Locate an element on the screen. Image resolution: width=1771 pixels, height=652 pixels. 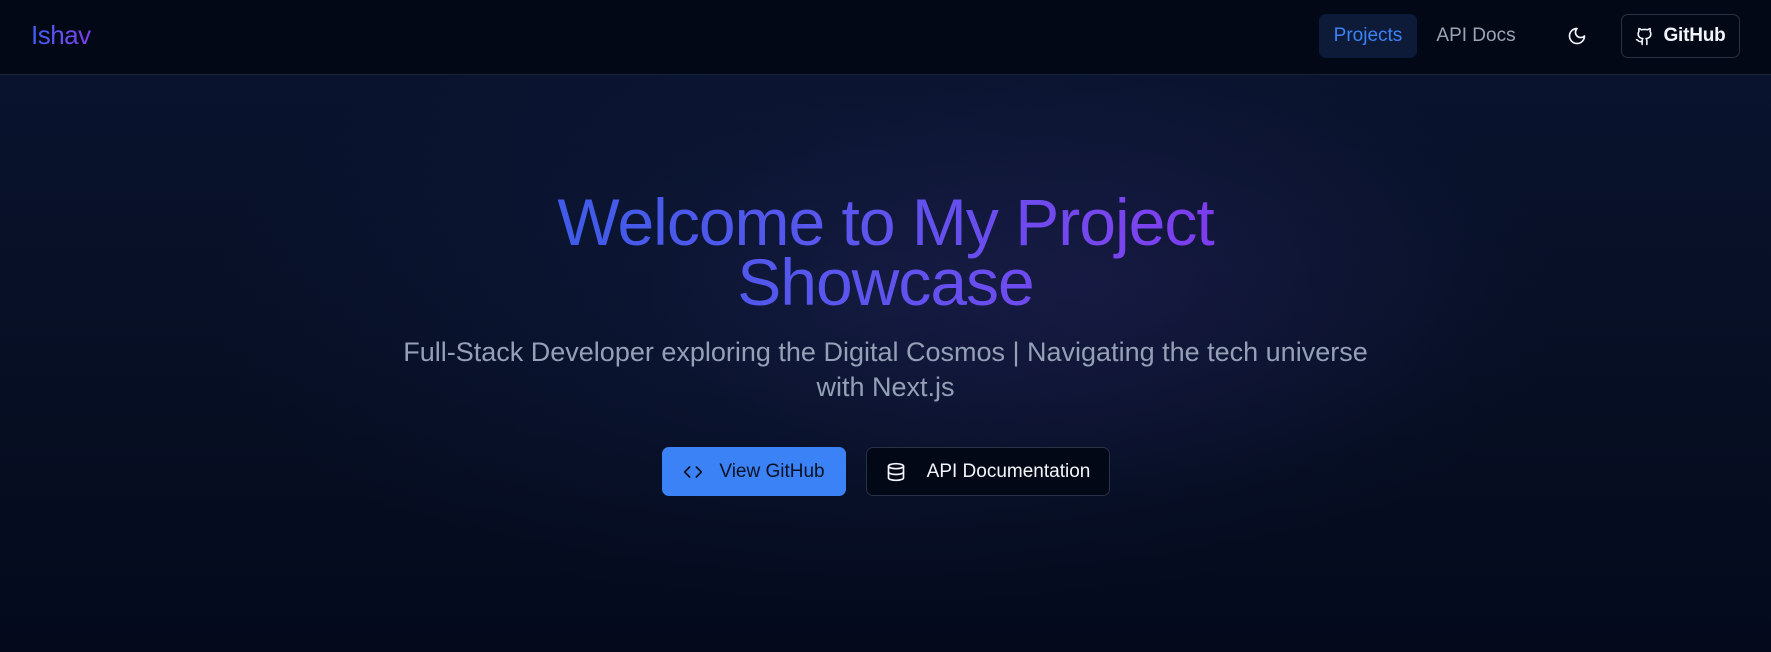
nav-link-projects-label: Projects is located at coordinates (1368, 35).